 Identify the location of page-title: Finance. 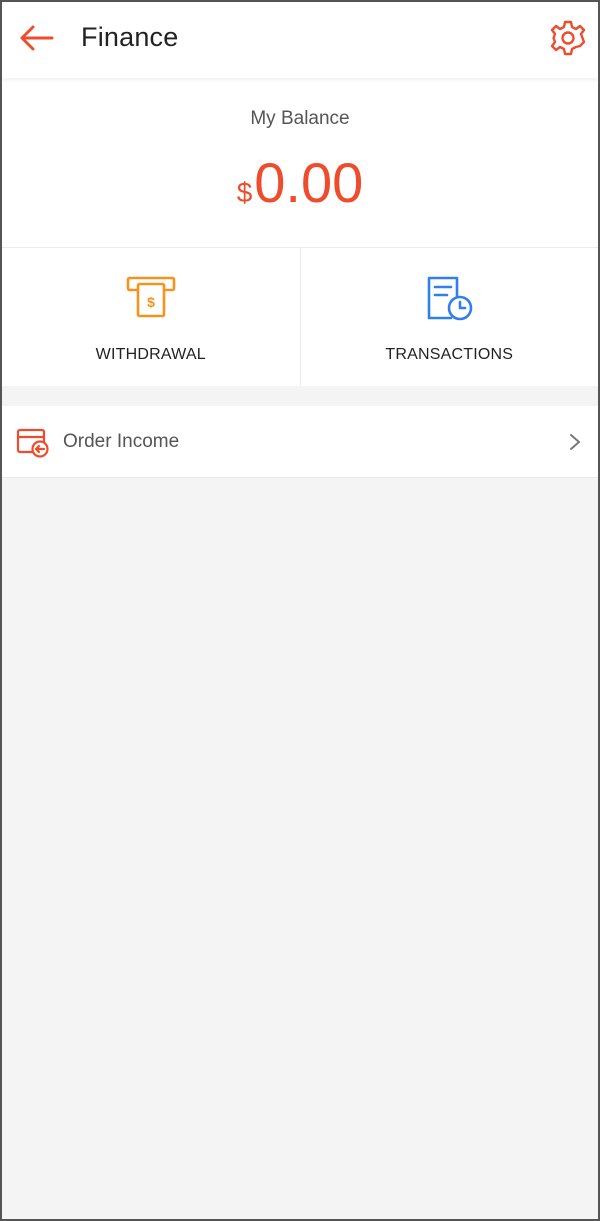
(130, 37).